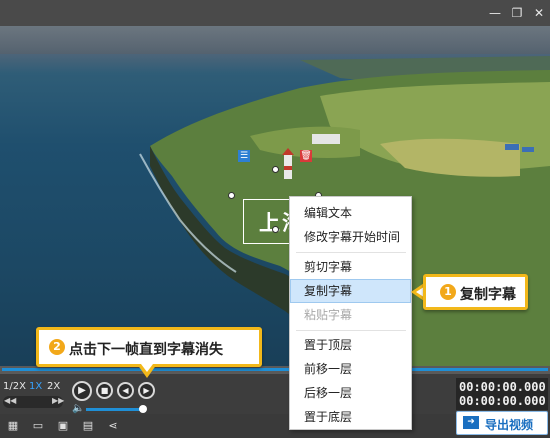 The width and height of the screenshot is (550, 438). Describe the element at coordinates (113, 426) in the screenshot. I see `share-icon: ⋖` at that location.